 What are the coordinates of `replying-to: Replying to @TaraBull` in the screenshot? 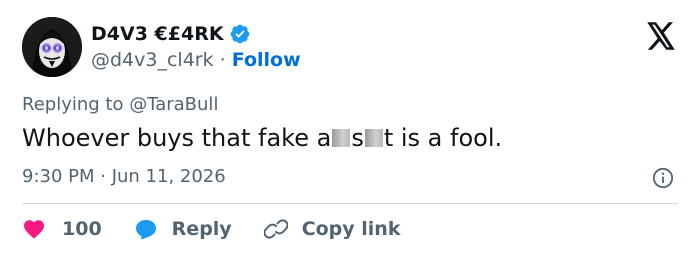 It's located at (120, 104).